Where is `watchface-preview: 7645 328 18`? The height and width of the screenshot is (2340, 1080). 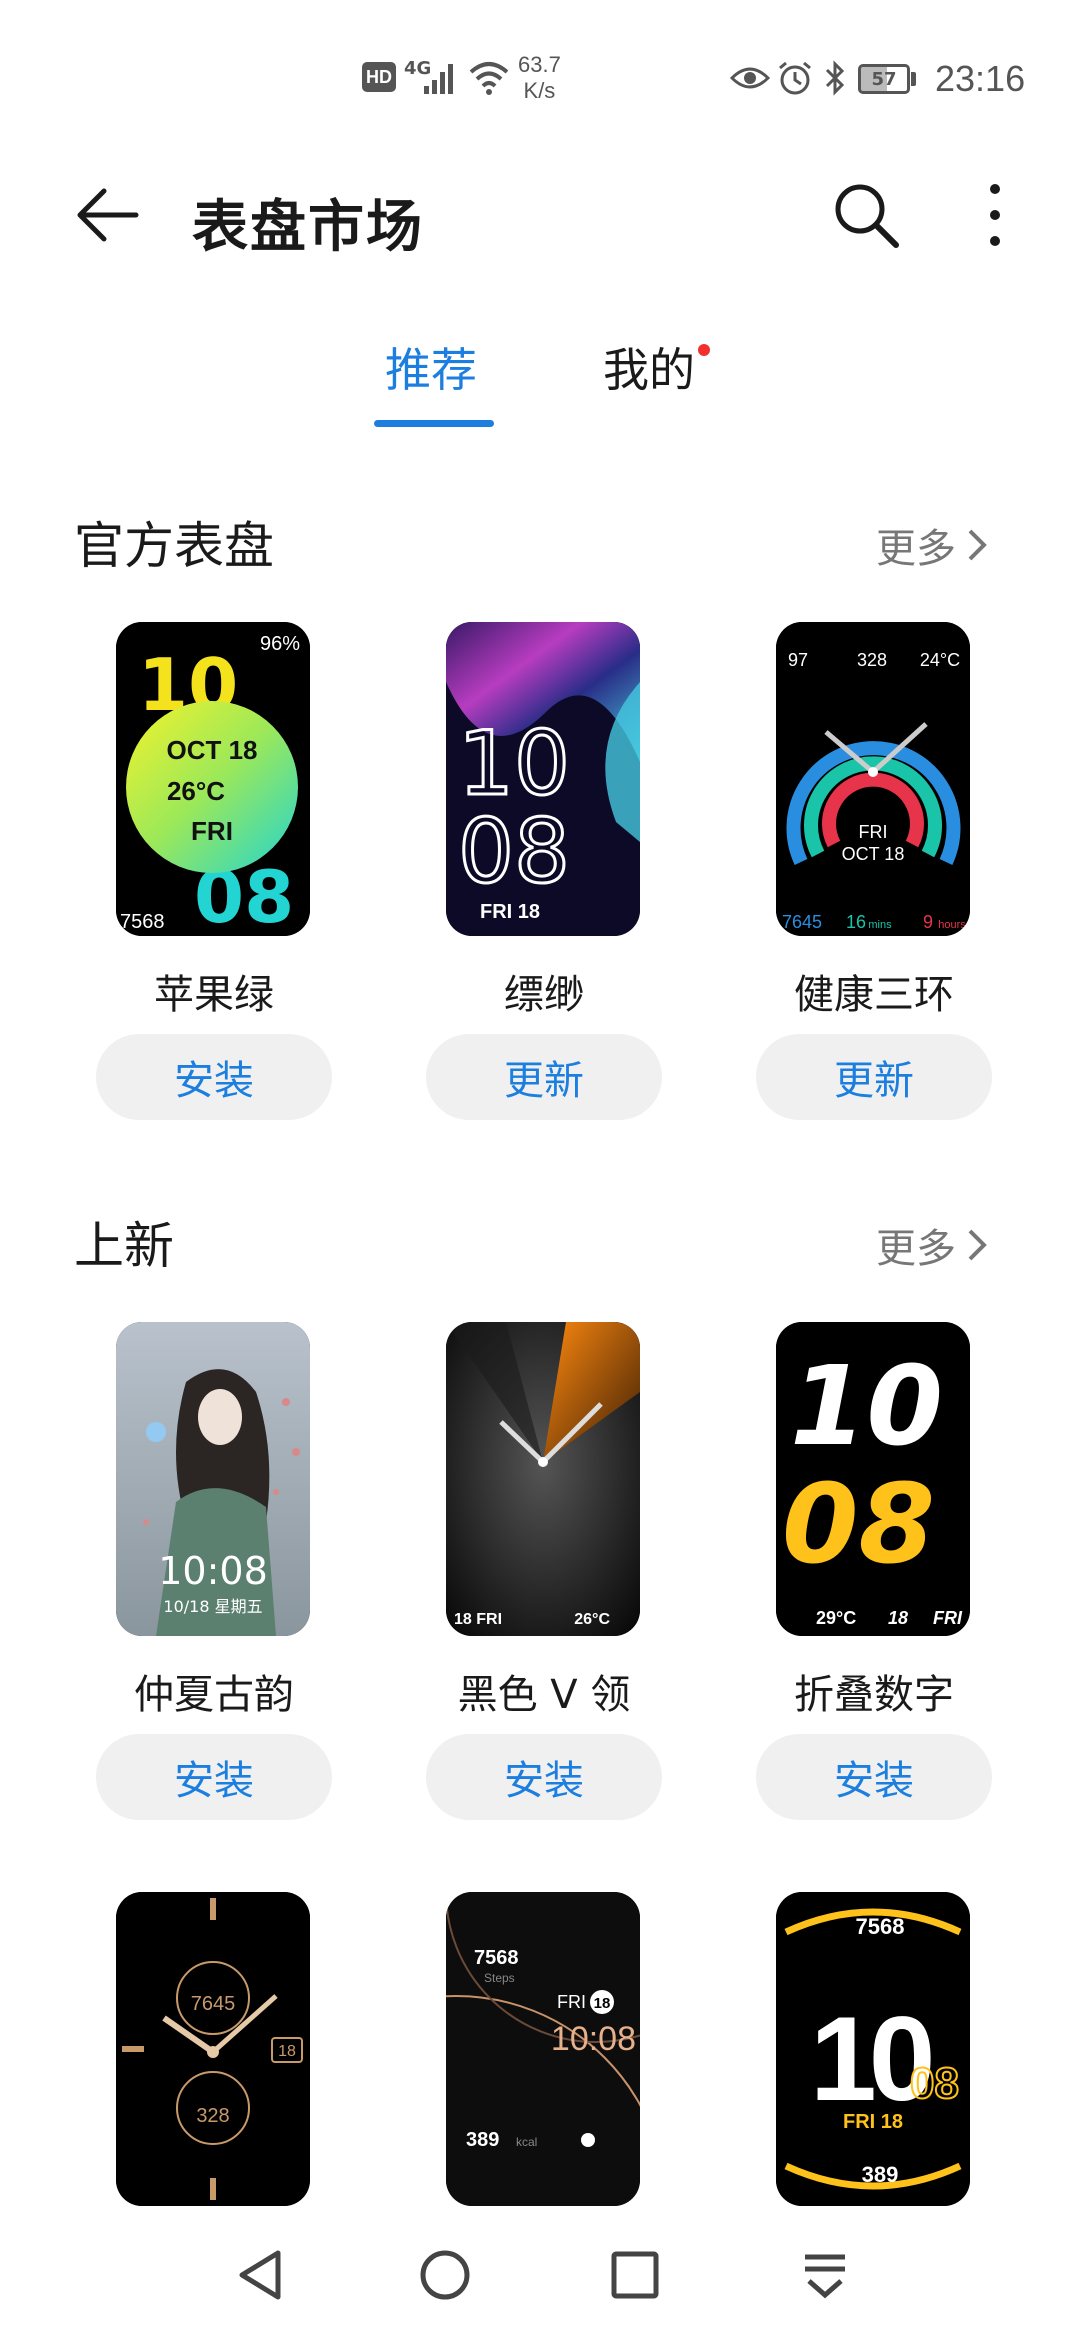
watchface-preview: 7645 328 18 is located at coordinates (213, 2049).